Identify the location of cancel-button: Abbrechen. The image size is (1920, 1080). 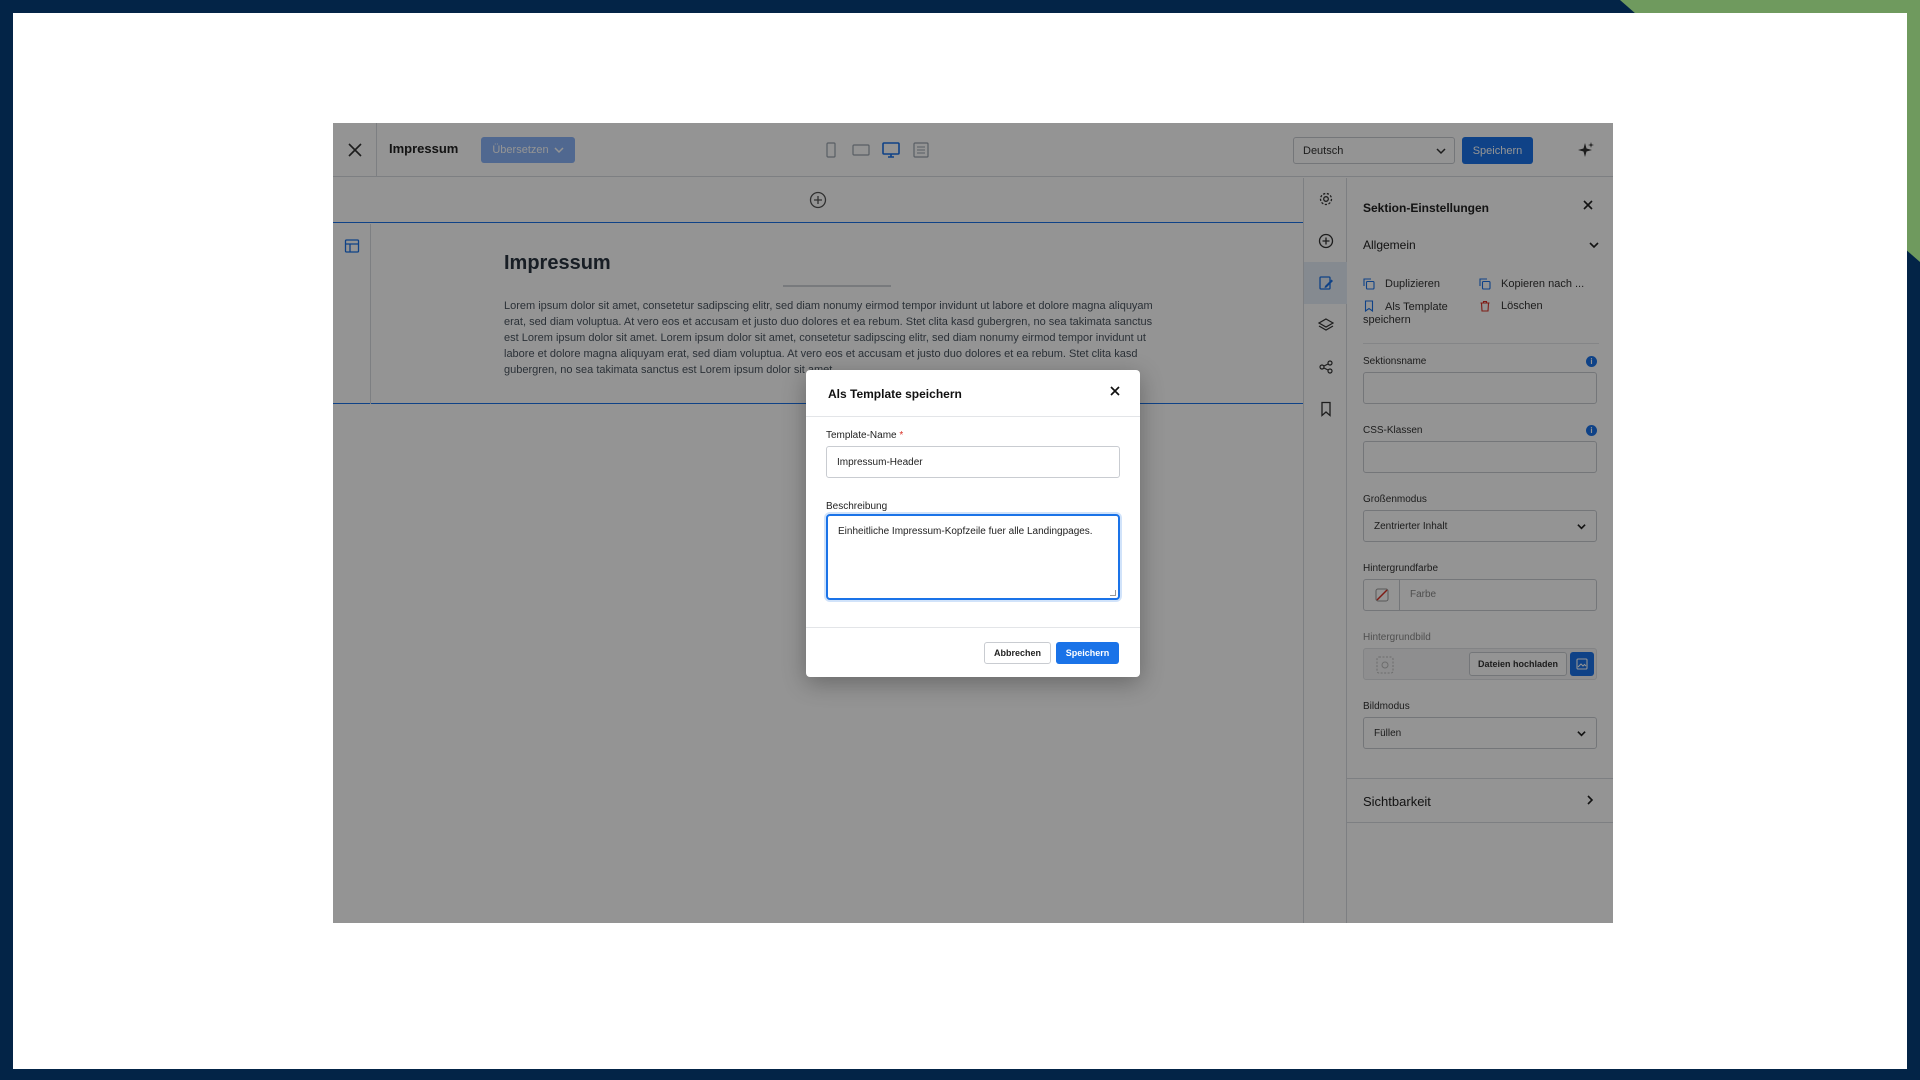
(1017, 653).